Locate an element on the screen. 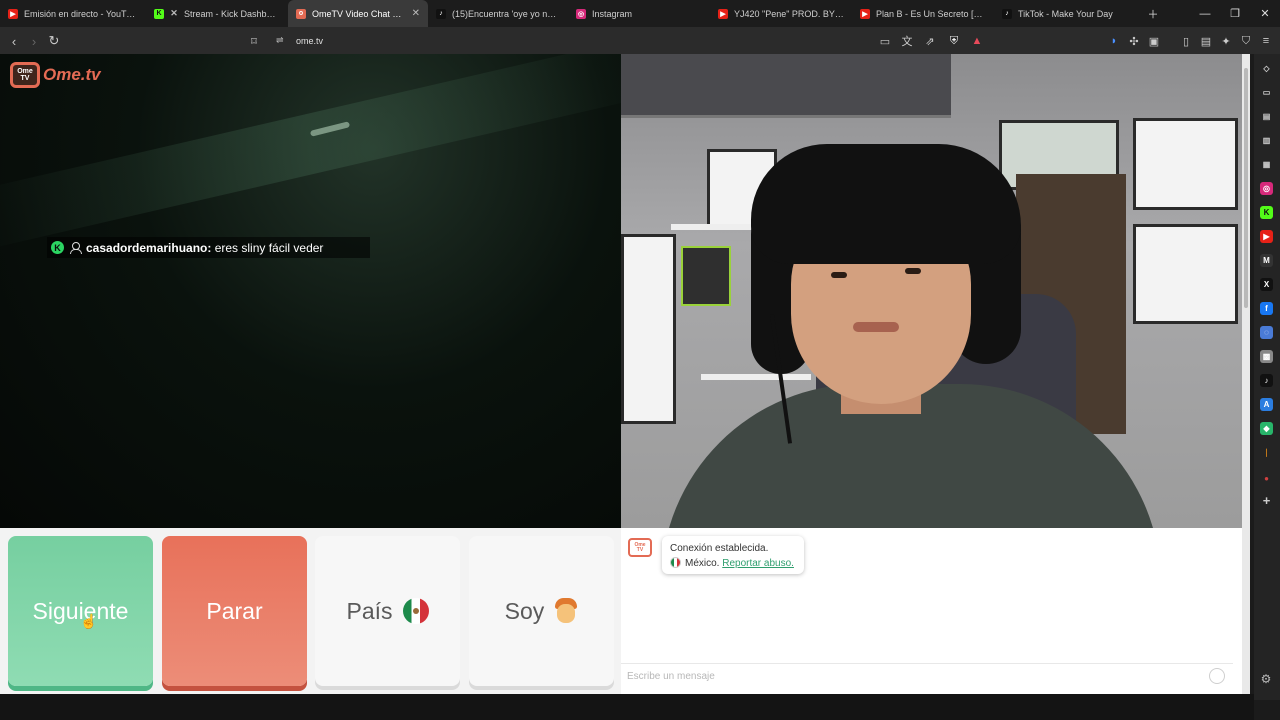 The width and height of the screenshot is (1280, 720). browser-sidebar: ◇ ▭ ▤ ▥ ▦ ◎ K ▶ M X f ◌ ▩ ♪ A ◆ ∣ ● + is located at coordinates (1267, 377).